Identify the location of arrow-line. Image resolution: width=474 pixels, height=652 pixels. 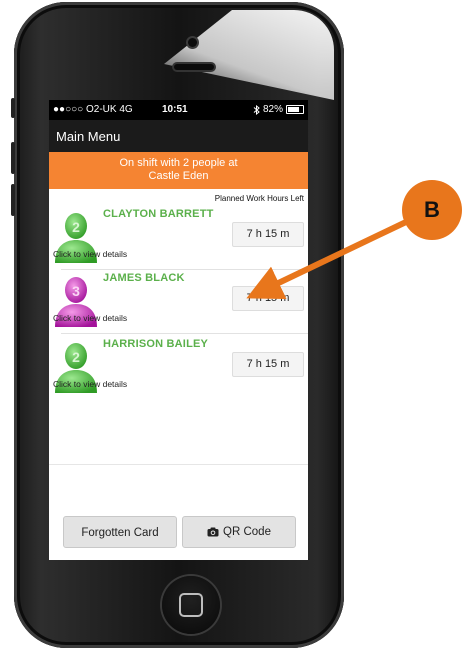
(327, 259).